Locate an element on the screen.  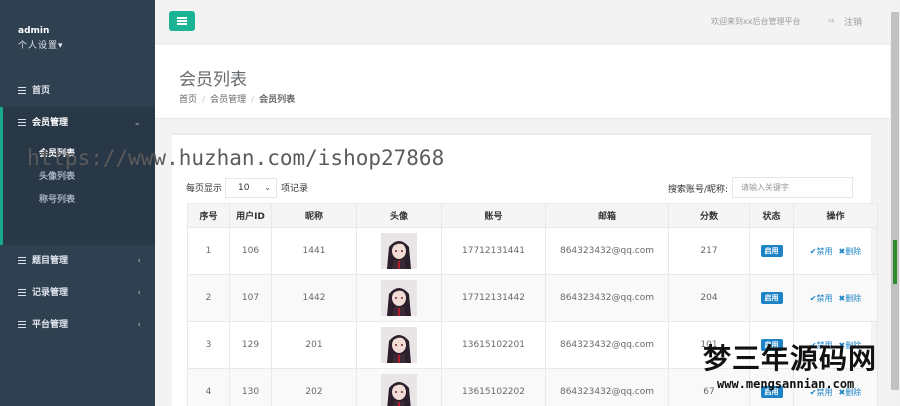
page-size-select: 10 ⌄ is located at coordinates (251, 188).